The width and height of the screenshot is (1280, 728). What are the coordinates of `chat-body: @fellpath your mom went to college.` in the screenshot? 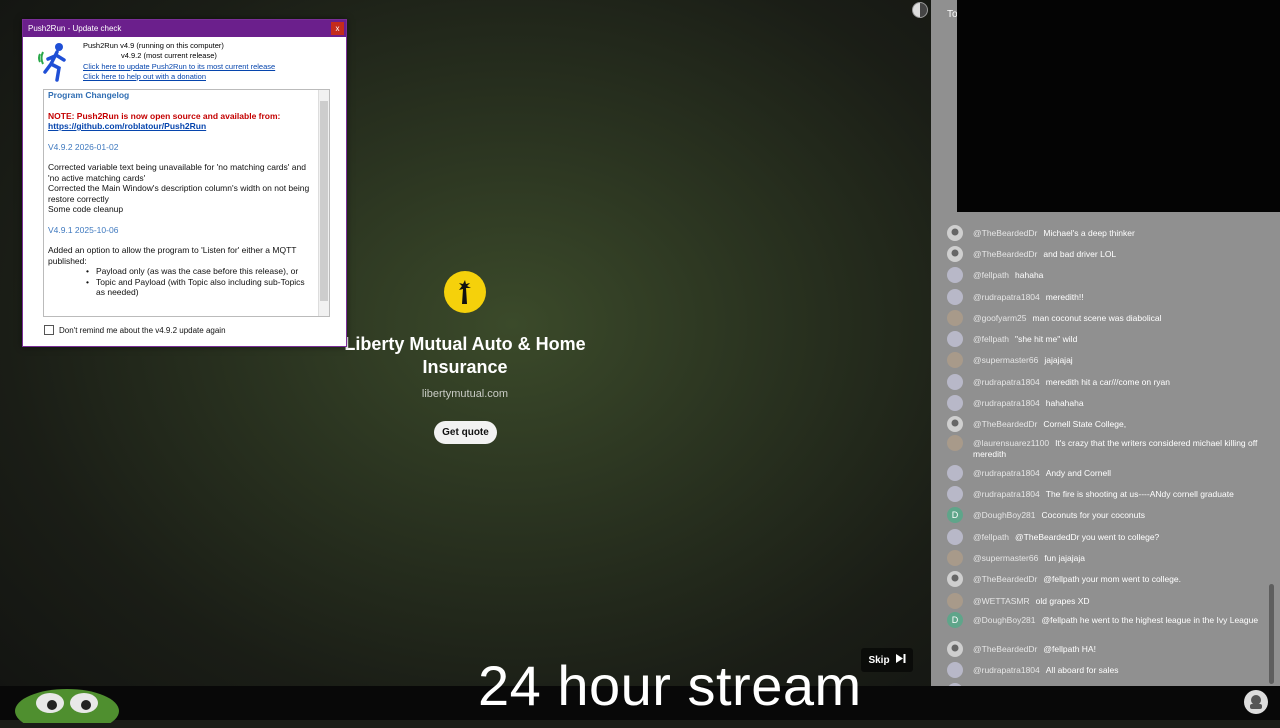 It's located at (1112, 579).